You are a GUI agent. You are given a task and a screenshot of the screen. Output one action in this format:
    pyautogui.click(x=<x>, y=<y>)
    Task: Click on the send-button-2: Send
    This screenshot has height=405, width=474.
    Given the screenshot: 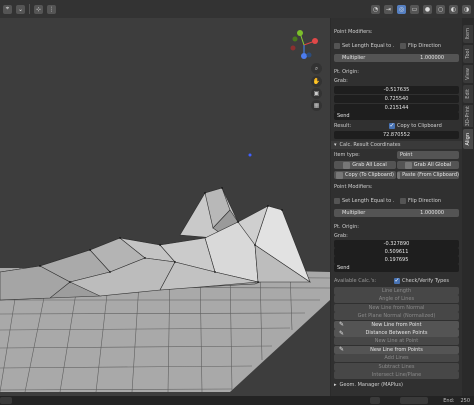 What is the action you would take?
    pyautogui.click(x=396, y=268)
    